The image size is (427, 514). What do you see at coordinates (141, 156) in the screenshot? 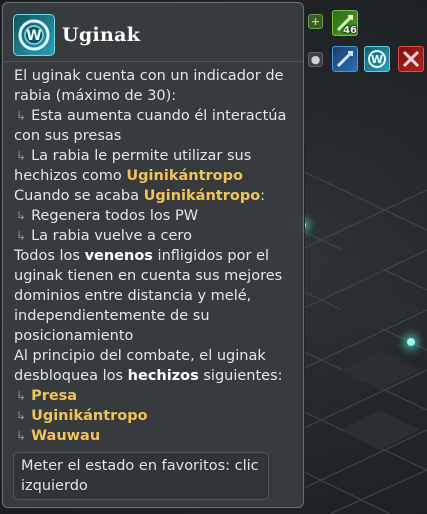
I see `line-text: La rabia le permite utilizar sus` at bounding box center [141, 156].